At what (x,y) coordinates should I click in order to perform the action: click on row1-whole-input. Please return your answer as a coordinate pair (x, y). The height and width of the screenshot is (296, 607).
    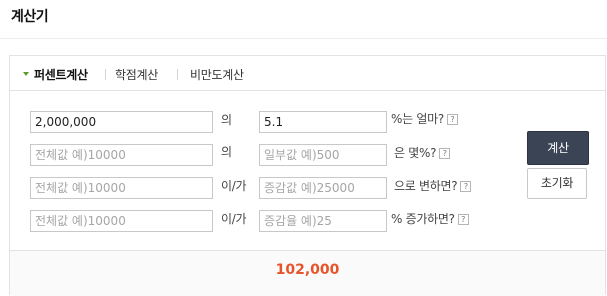
    Looking at the image, I should click on (121, 122).